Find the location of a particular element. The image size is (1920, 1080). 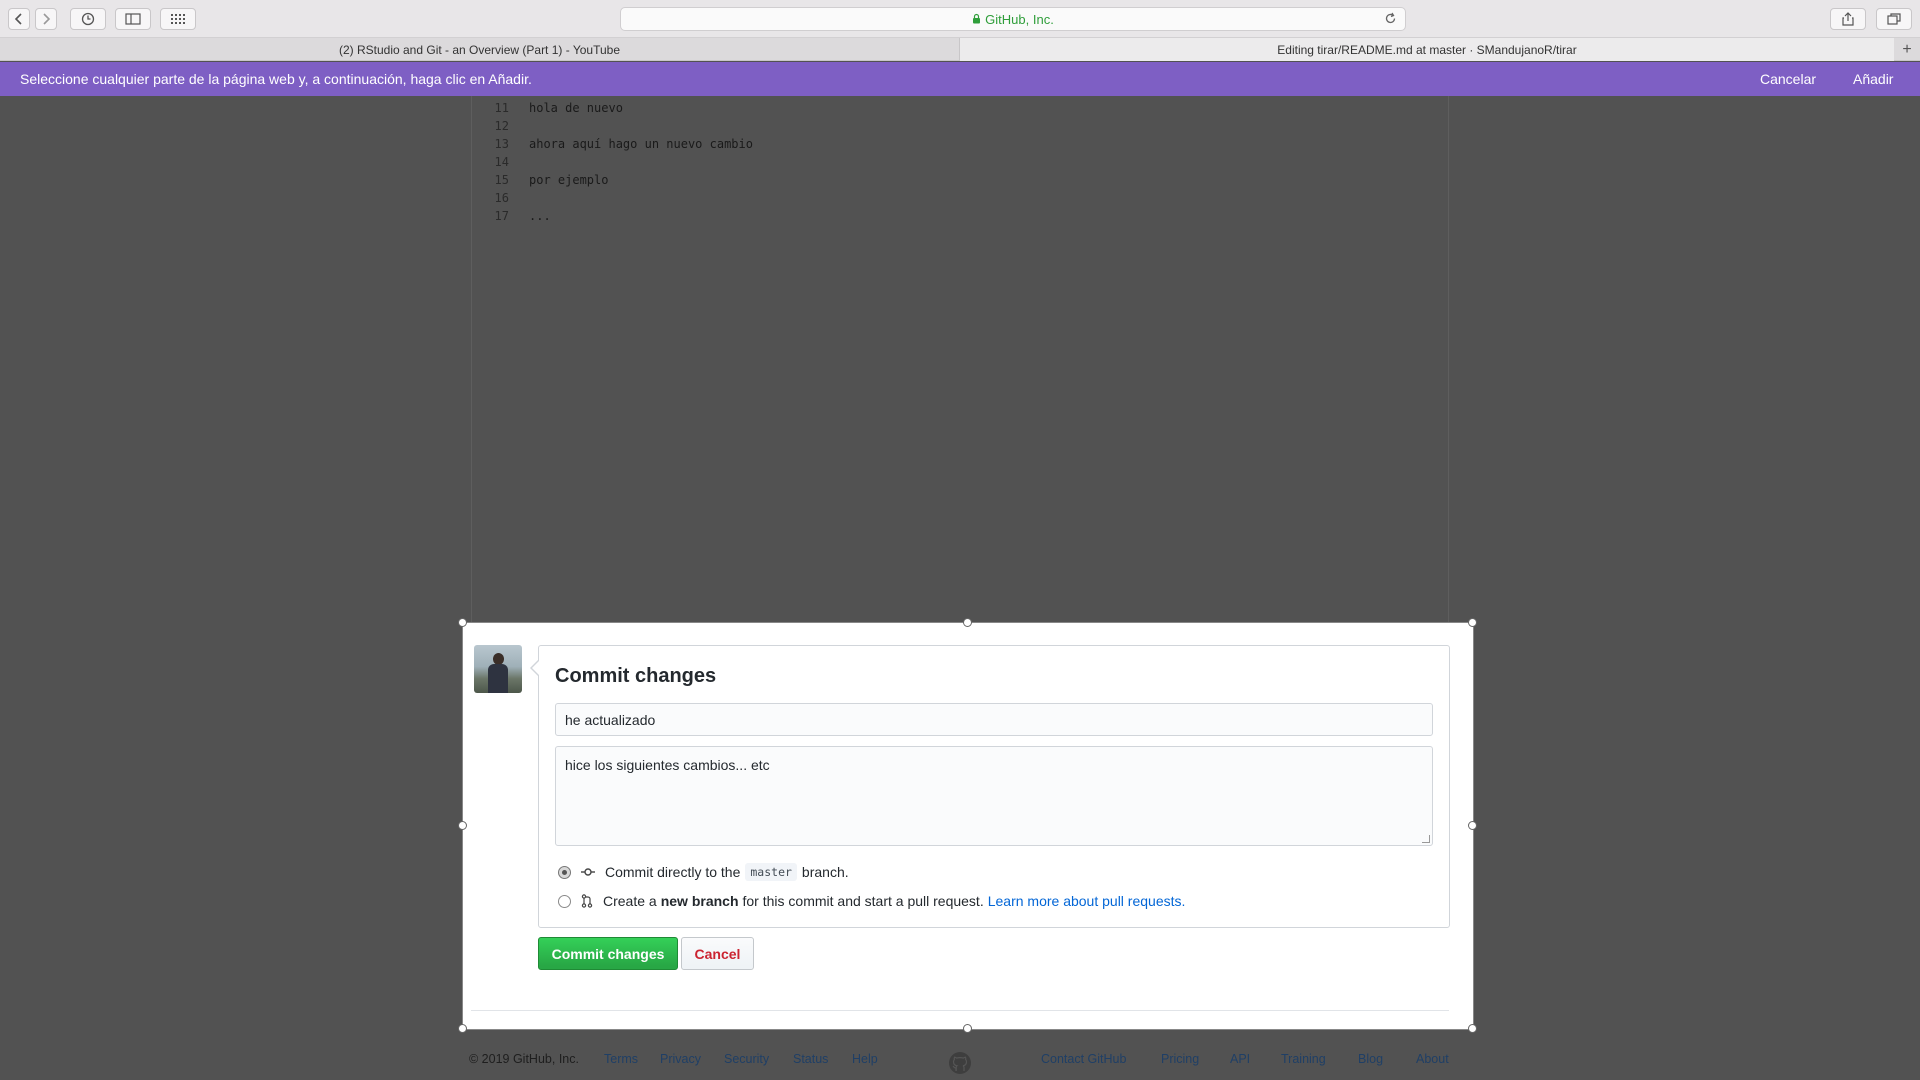

line-number: 13 is located at coordinates (501, 144).